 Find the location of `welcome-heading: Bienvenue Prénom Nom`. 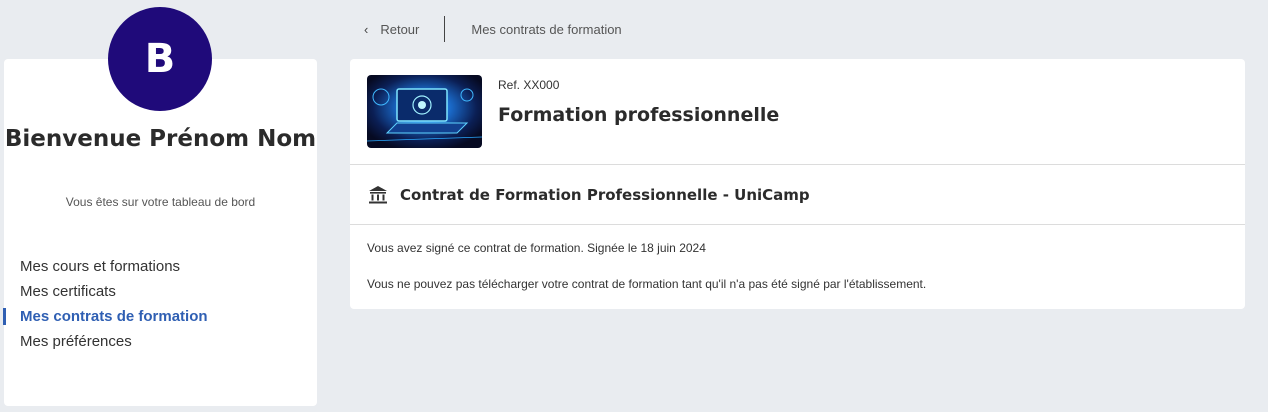

welcome-heading: Bienvenue Prénom Nom is located at coordinates (160, 139).